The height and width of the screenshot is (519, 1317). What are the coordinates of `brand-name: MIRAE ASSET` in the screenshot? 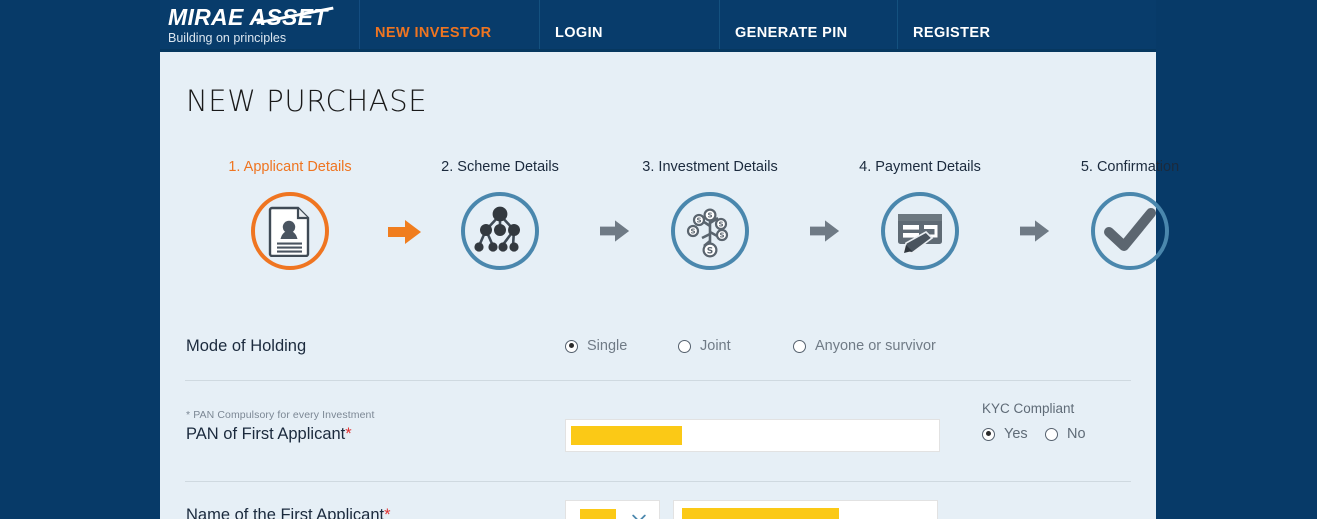 It's located at (263, 17).